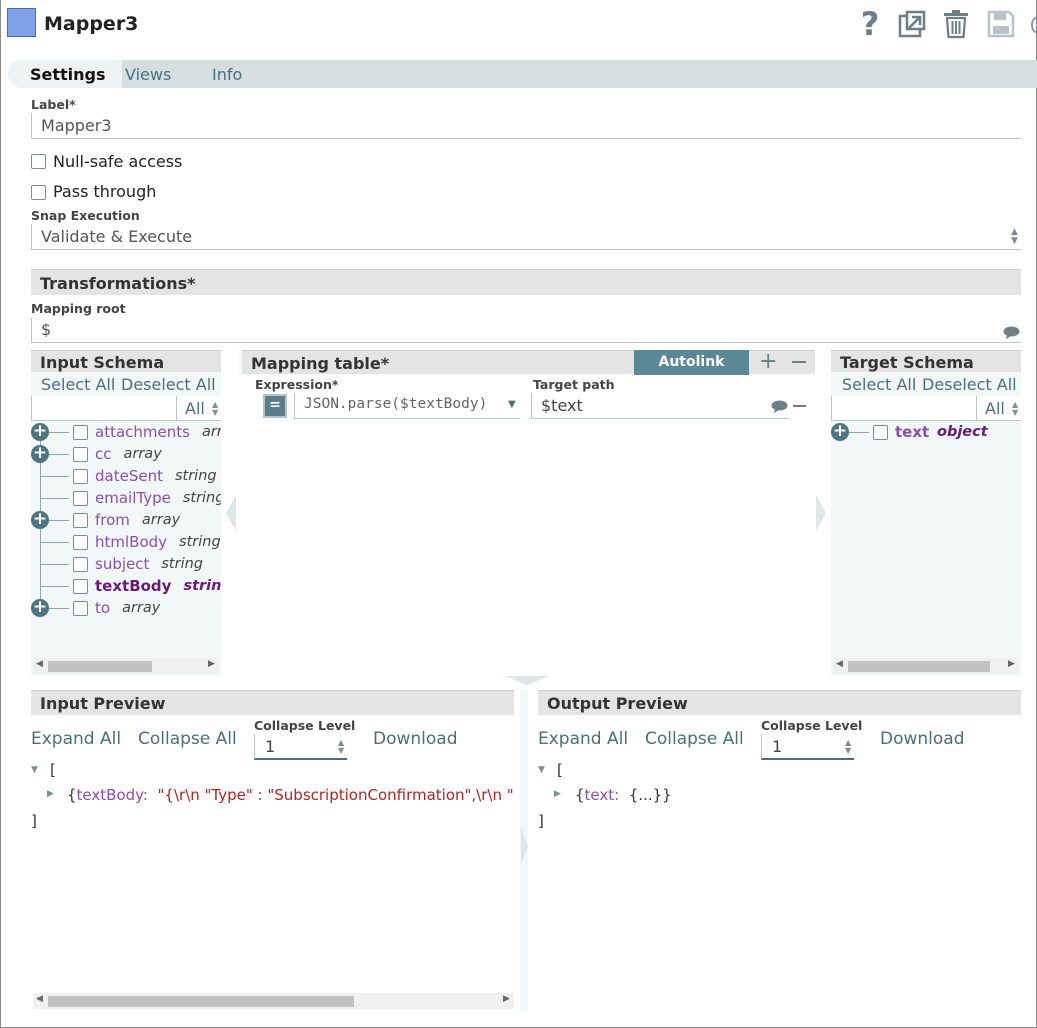 The image size is (1037, 1028). I want to click on target-field-checkbox, so click(880, 432).